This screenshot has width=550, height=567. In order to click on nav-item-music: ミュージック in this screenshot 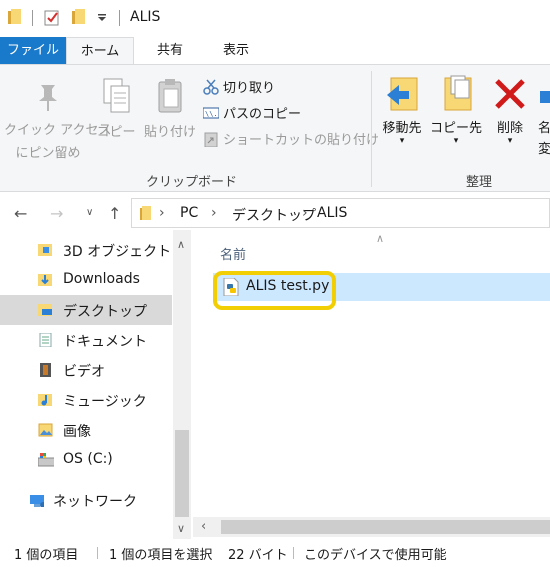, I will do `click(86, 400)`.